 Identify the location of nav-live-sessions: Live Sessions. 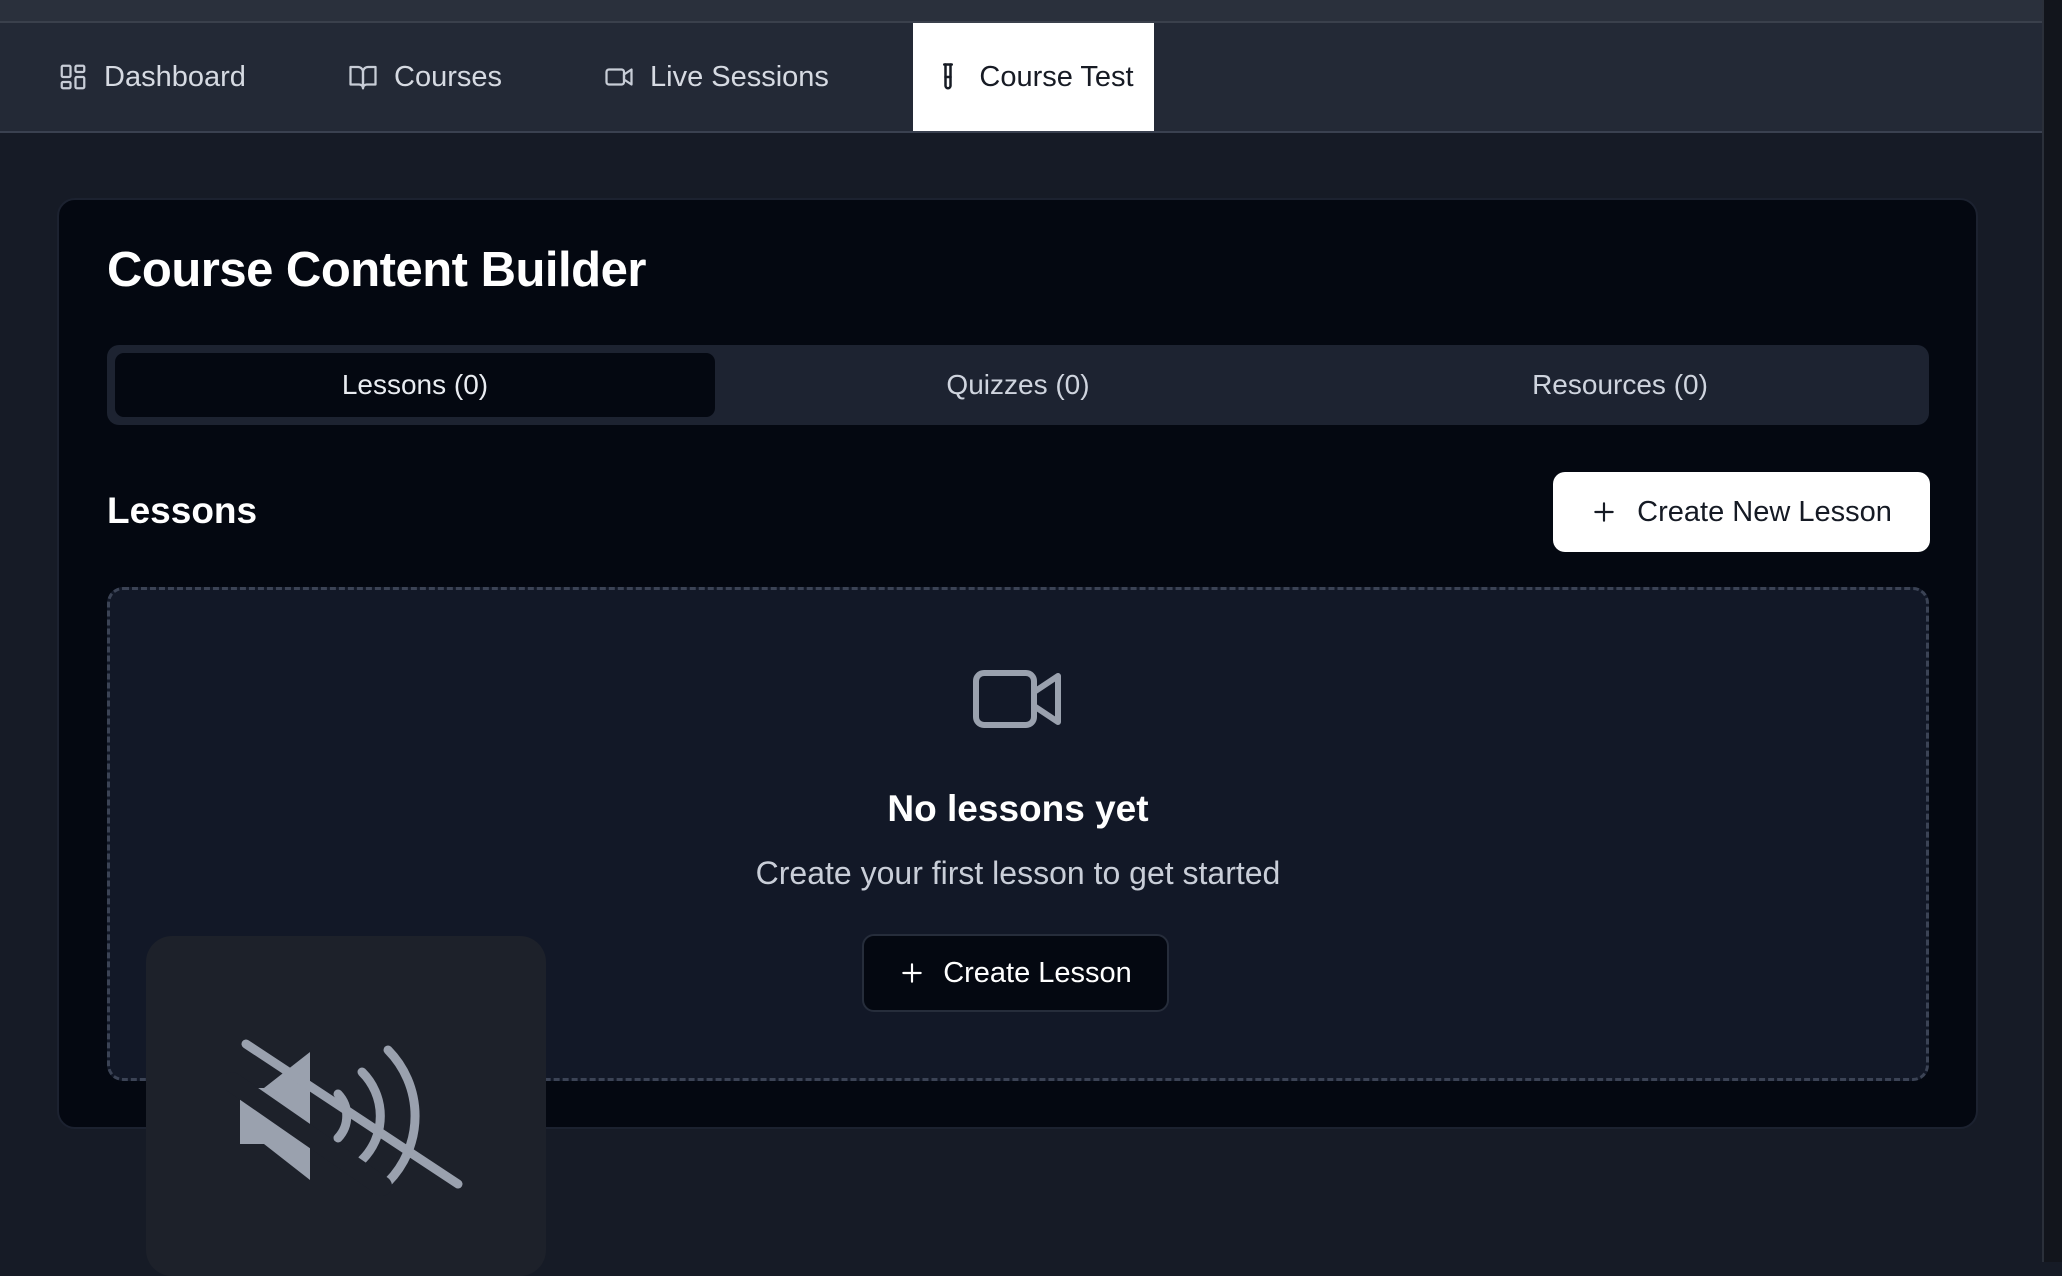
(716, 77).